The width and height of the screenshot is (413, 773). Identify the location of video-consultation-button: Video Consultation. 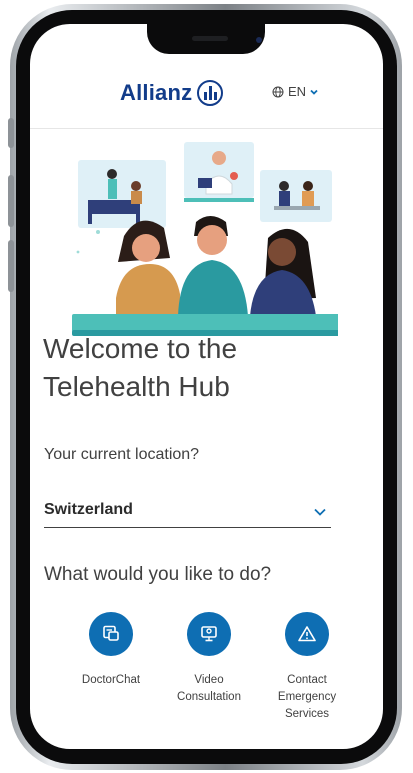
(209, 659).